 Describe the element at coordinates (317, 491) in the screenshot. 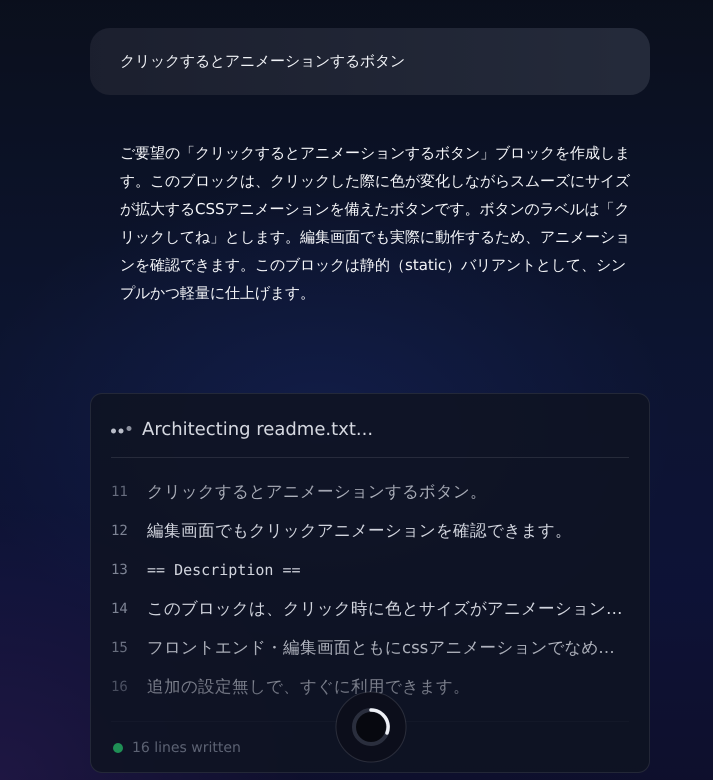

I see `text-line: クリックするとアニメーションするボタン。` at that location.